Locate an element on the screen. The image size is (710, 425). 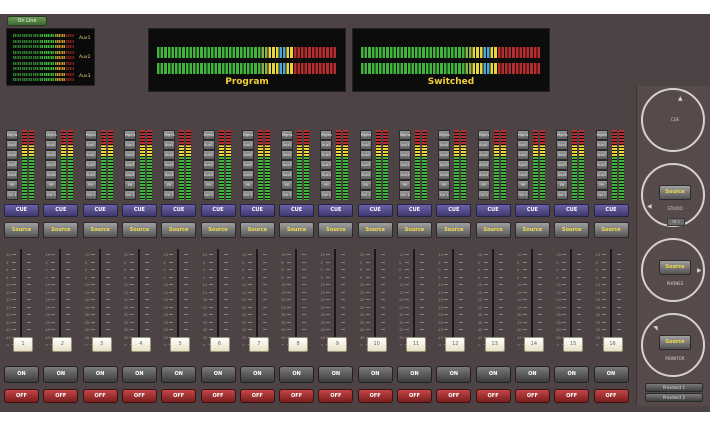
preselect-1-button: Preselect 1 is located at coordinates (674, 387).